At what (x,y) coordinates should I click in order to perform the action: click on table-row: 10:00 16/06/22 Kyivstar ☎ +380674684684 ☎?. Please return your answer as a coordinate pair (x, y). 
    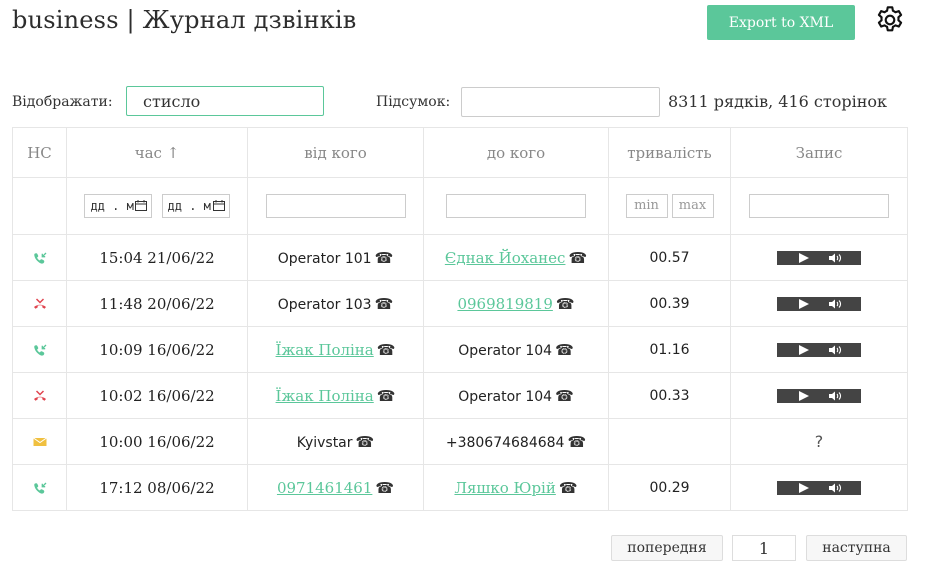
    Looking at the image, I should click on (460, 441).